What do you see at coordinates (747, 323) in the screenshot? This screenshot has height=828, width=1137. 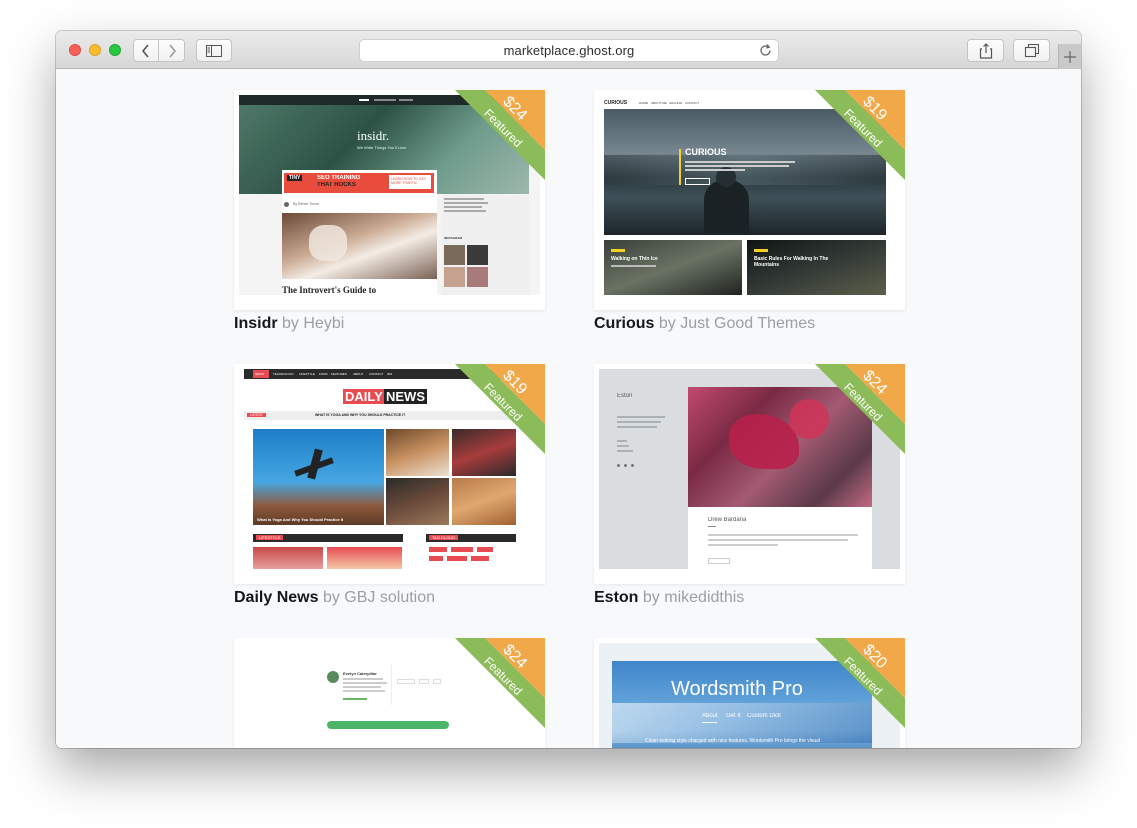 I see `theme-author: Just Good Themes` at bounding box center [747, 323].